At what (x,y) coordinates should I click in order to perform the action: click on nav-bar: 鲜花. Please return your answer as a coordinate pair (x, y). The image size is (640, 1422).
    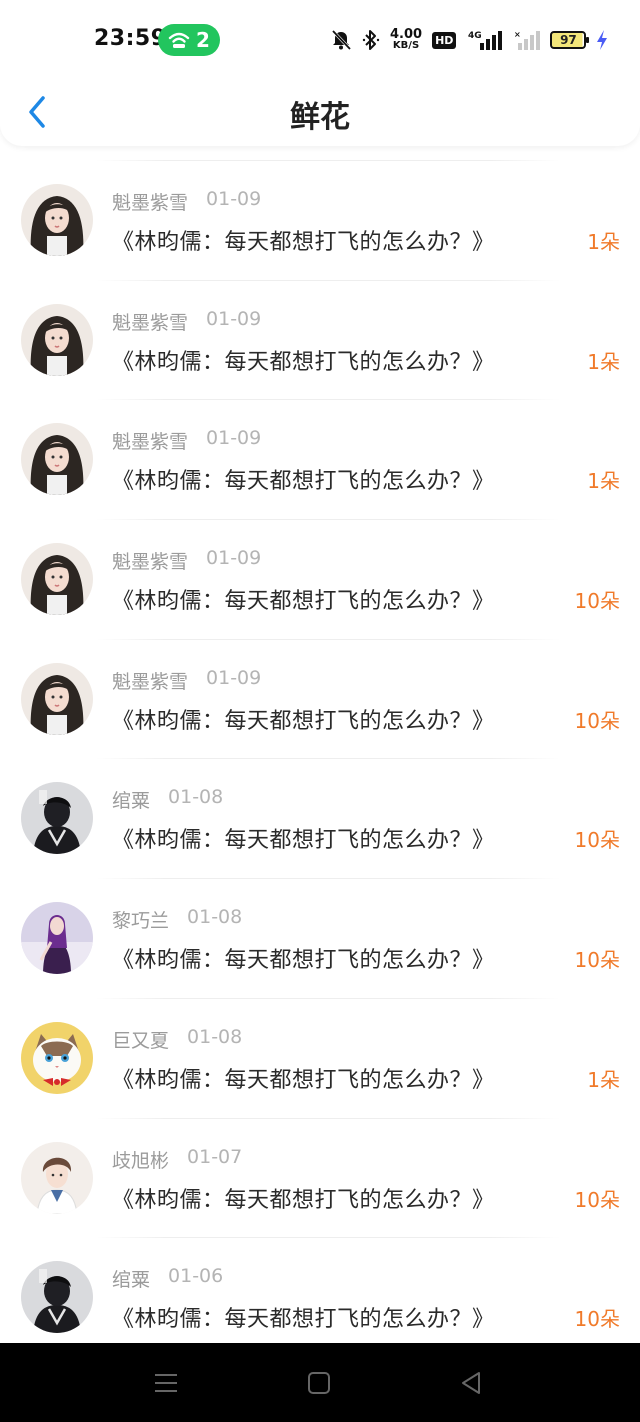
    Looking at the image, I should click on (320, 113).